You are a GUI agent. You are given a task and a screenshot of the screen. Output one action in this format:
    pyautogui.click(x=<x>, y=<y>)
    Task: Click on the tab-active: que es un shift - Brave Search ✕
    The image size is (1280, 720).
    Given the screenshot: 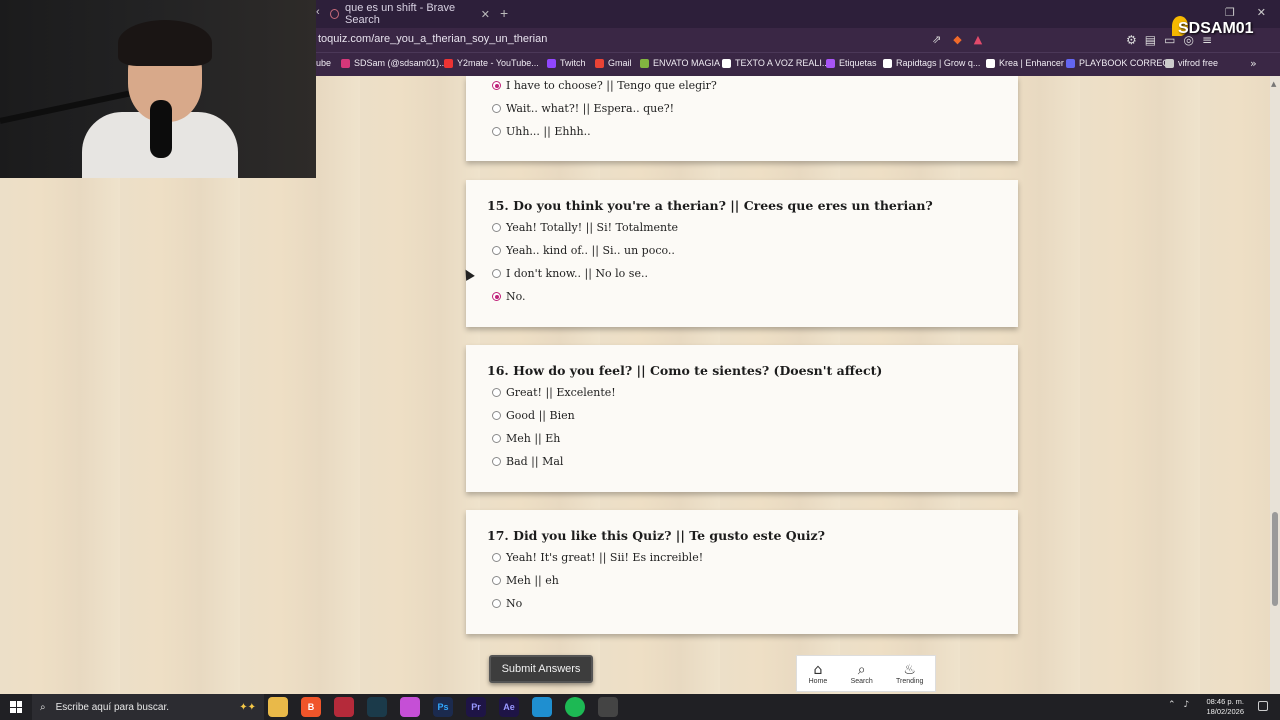 What is the action you would take?
    pyautogui.click(x=410, y=14)
    